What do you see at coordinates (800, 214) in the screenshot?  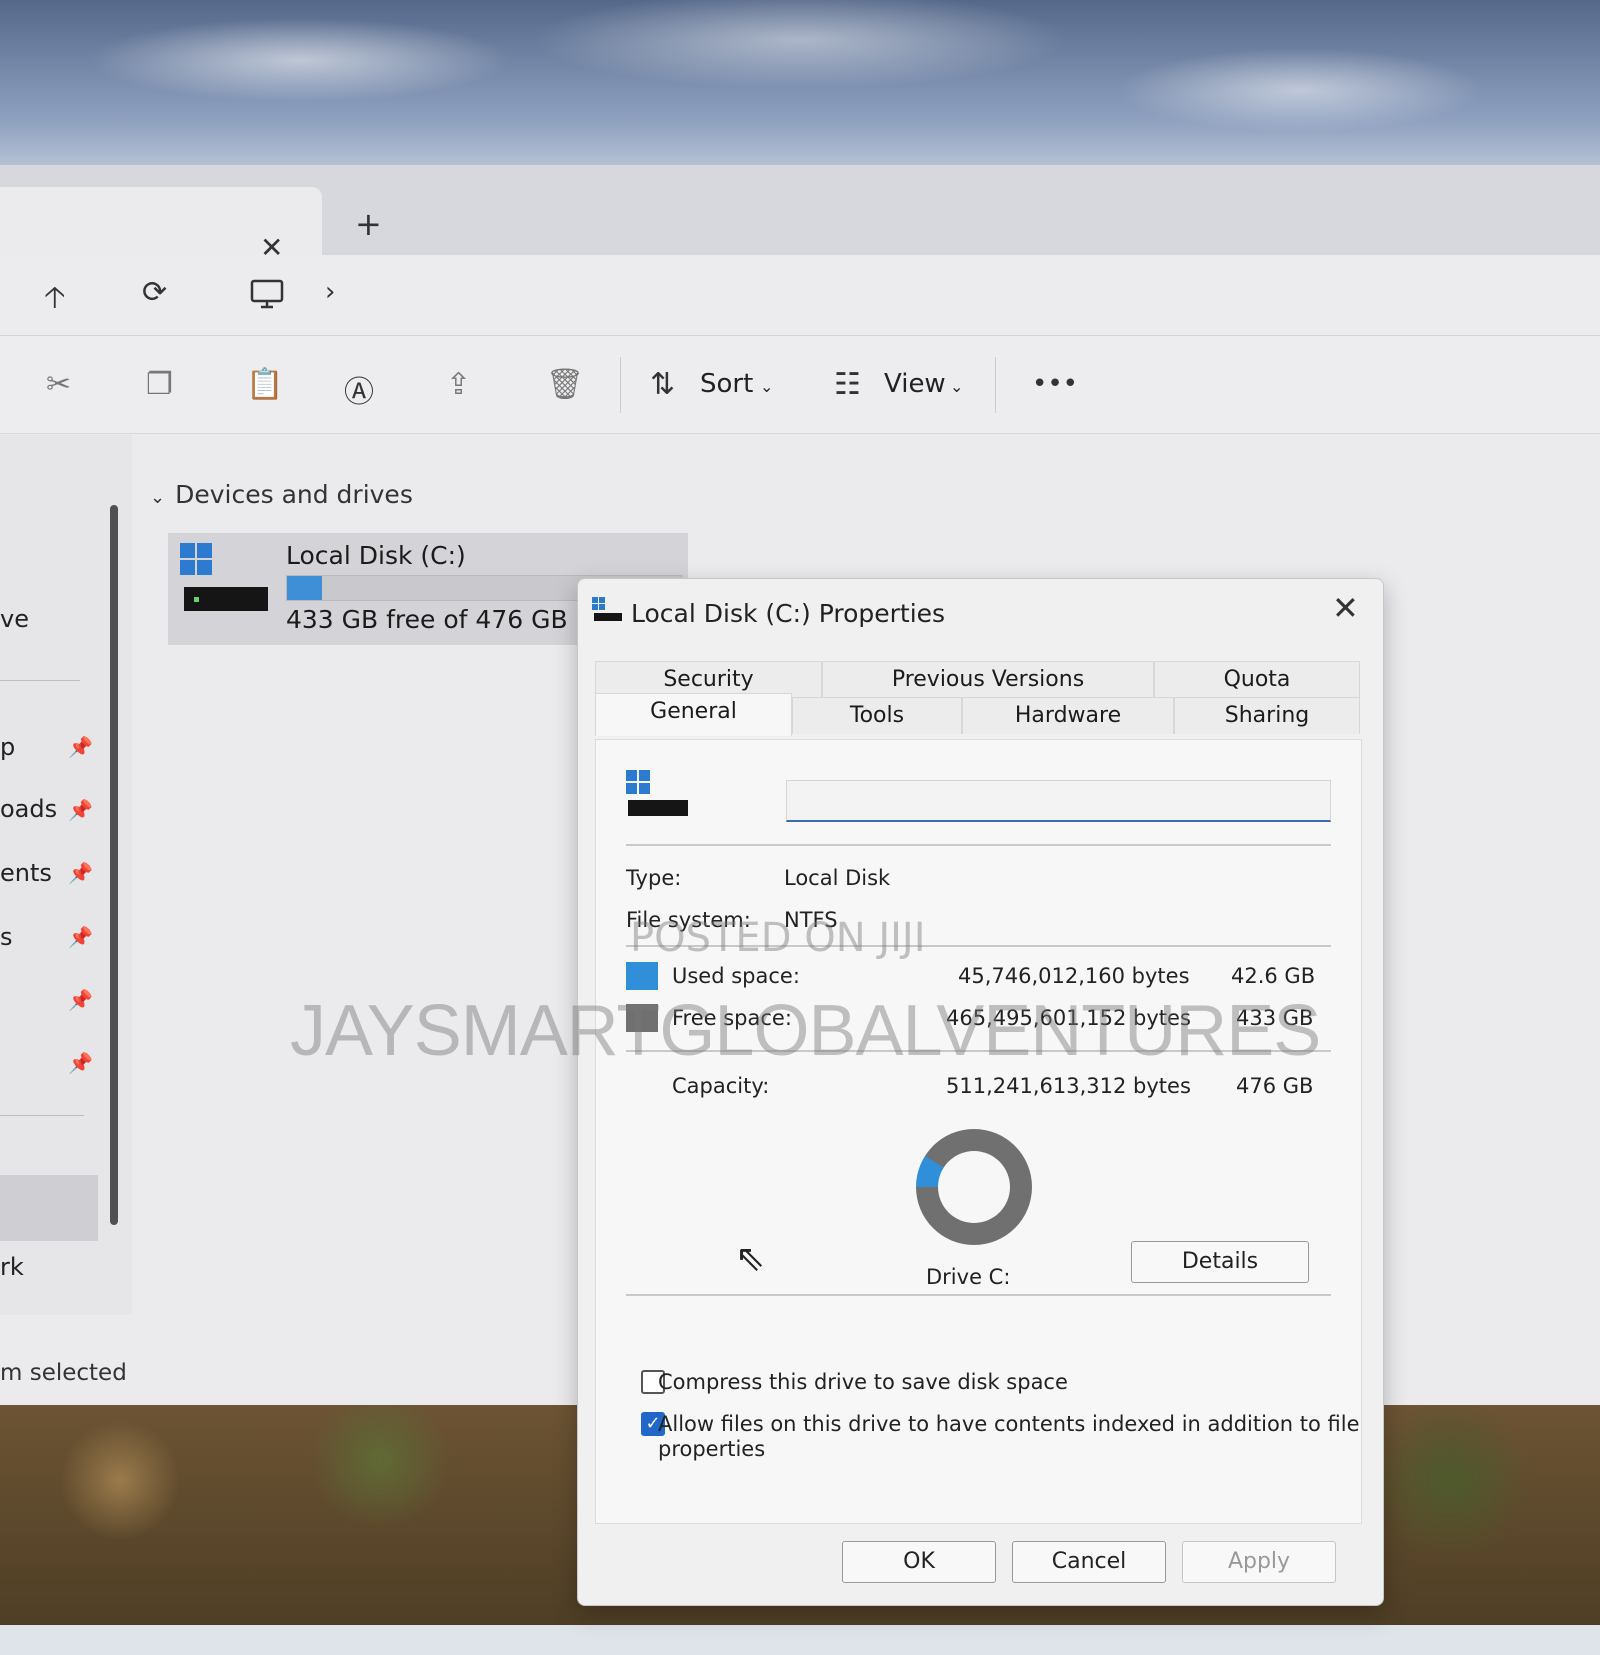 I see `tab-strip: ✕ +` at bounding box center [800, 214].